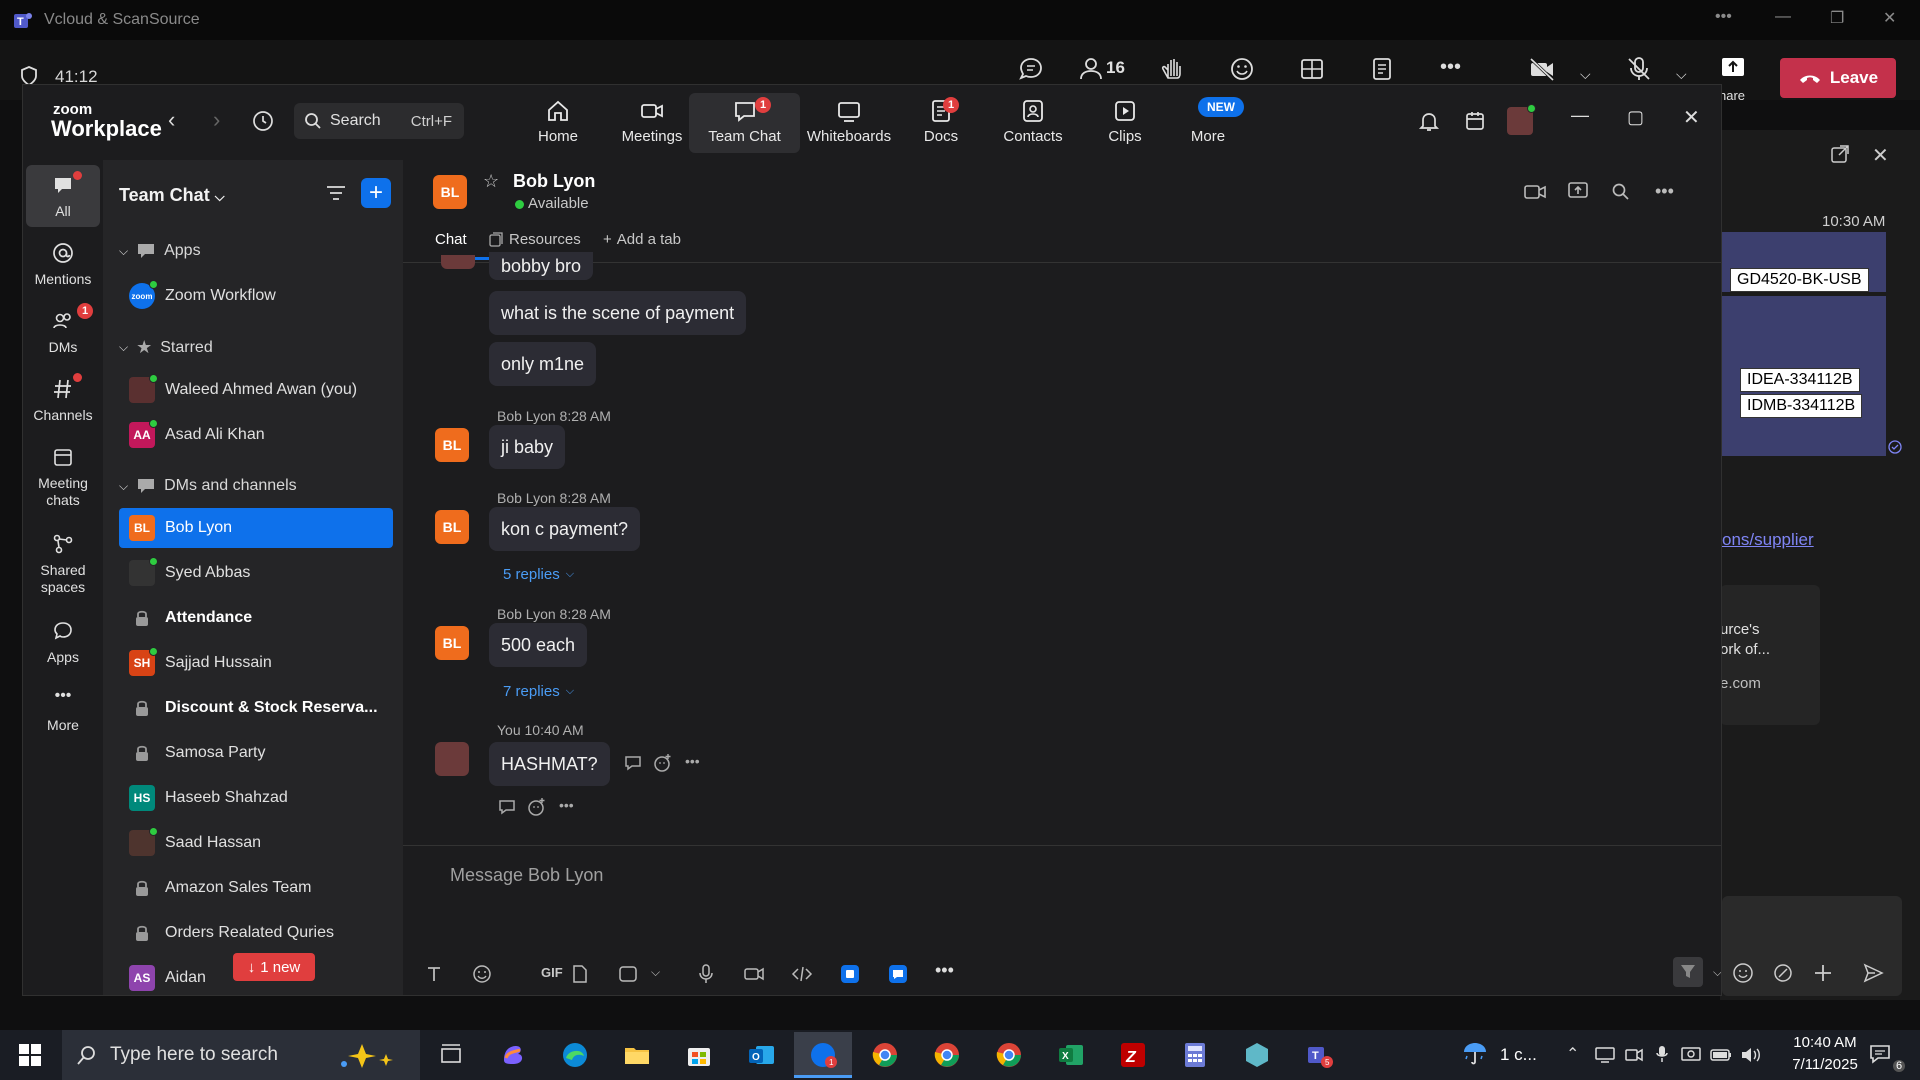 The width and height of the screenshot is (1920, 1080). I want to click on reply-icon, so click(507, 807).